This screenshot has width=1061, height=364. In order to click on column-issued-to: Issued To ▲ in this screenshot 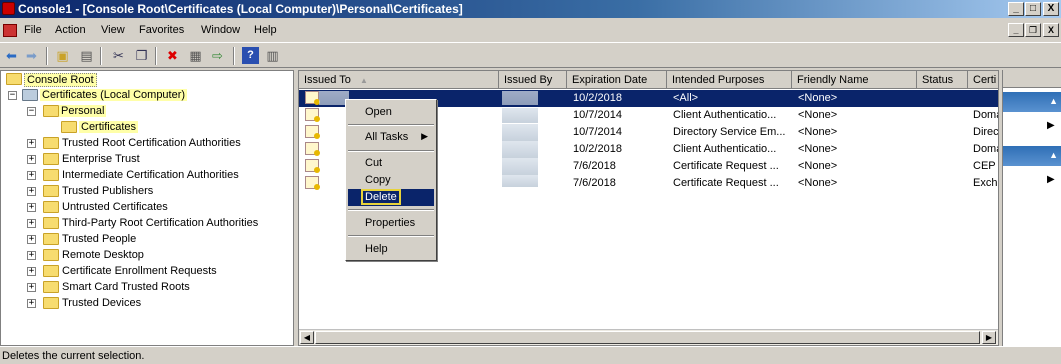, I will do `click(399, 80)`.